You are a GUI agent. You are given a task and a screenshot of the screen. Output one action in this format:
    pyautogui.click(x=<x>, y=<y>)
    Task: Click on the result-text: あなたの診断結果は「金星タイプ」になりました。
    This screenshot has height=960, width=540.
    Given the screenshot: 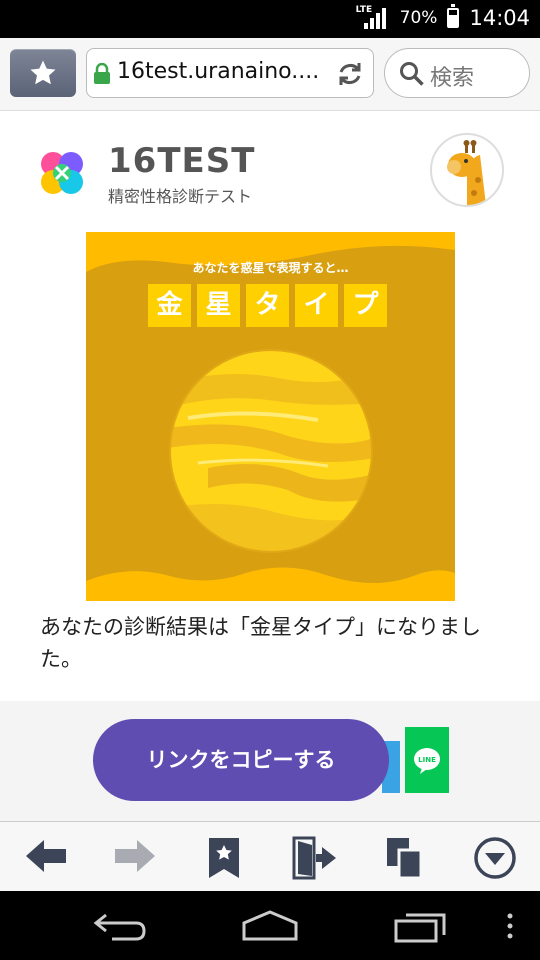 What is the action you would take?
    pyautogui.click(x=260, y=643)
    